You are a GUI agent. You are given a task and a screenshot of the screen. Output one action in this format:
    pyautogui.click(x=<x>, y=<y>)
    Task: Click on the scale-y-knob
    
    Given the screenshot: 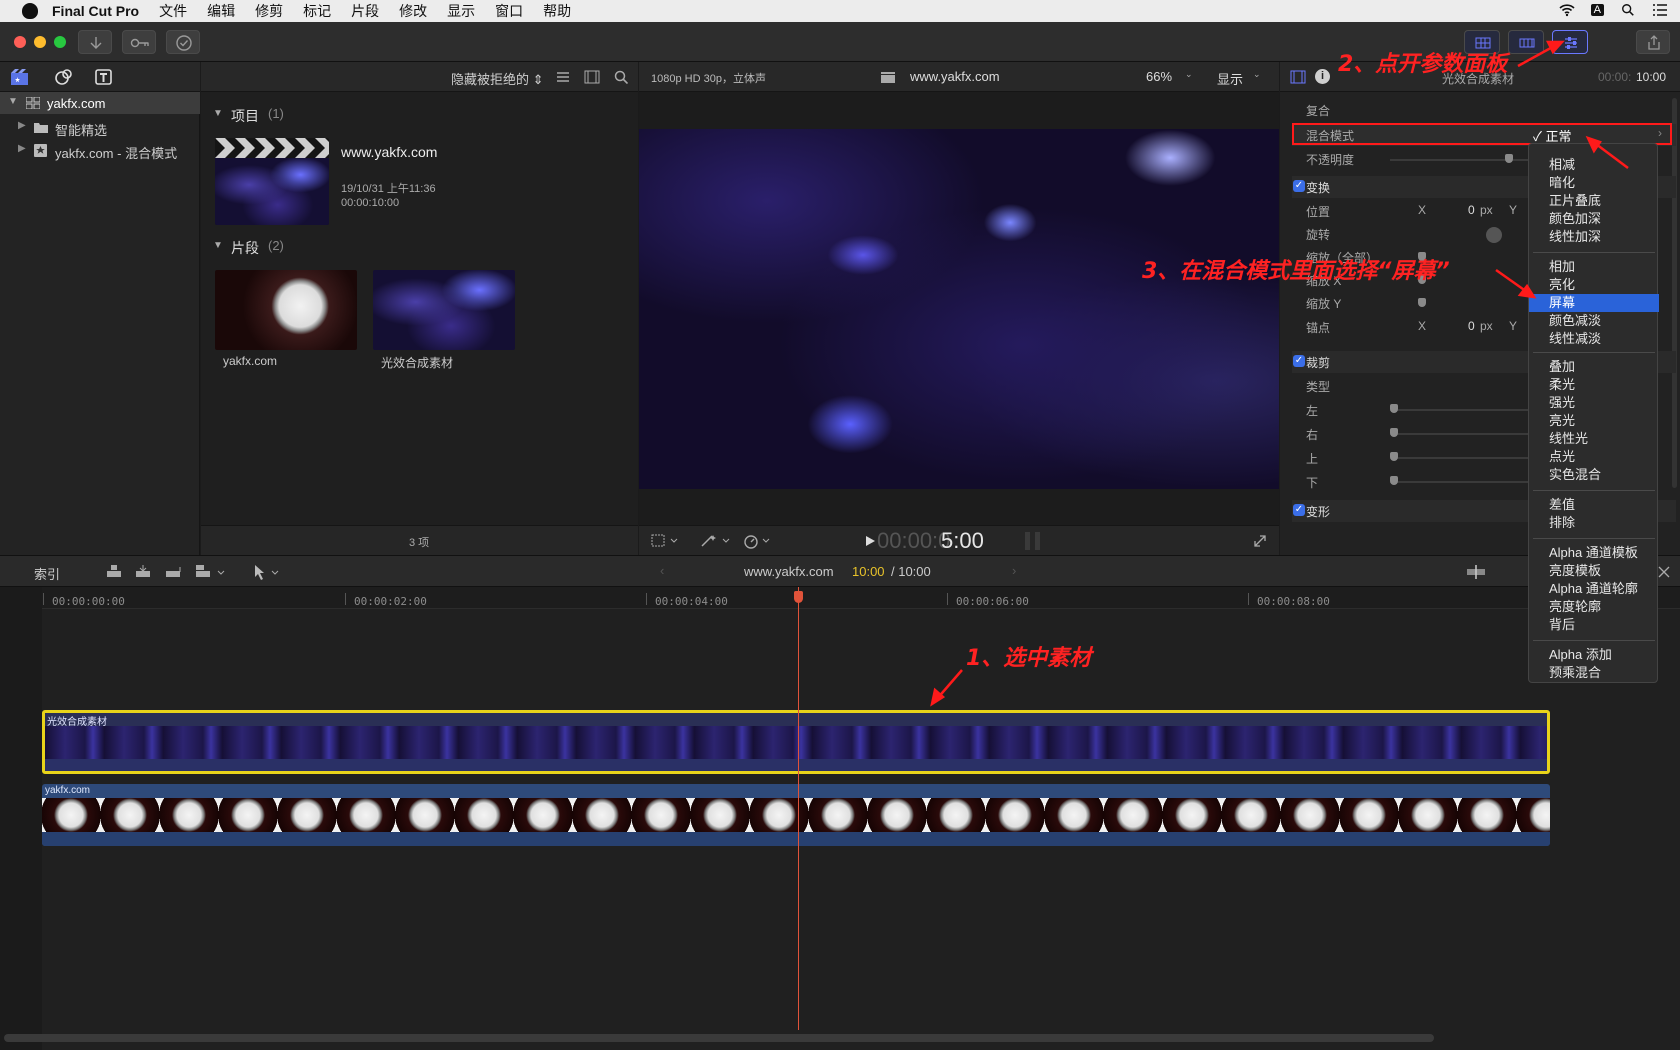 What is the action you would take?
    pyautogui.click(x=1422, y=302)
    